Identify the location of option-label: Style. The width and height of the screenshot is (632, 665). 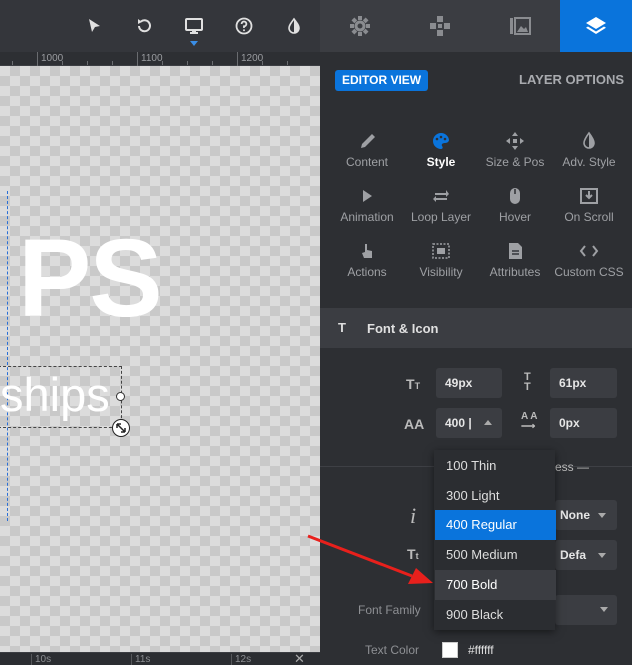
(441, 162).